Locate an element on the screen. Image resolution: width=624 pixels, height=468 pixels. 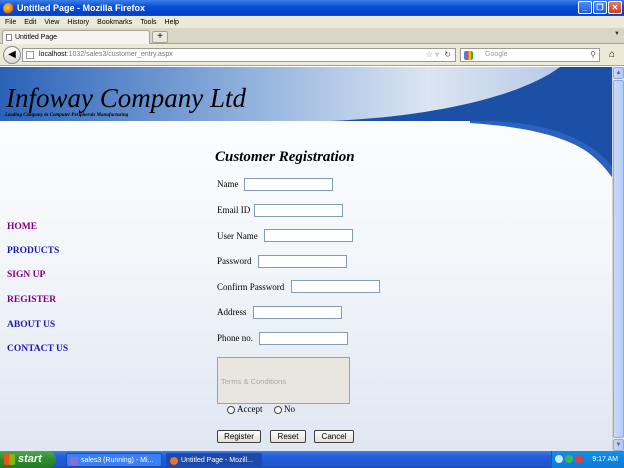
window-controls: _ ❐ ✕ is located at coordinates (600, 7).